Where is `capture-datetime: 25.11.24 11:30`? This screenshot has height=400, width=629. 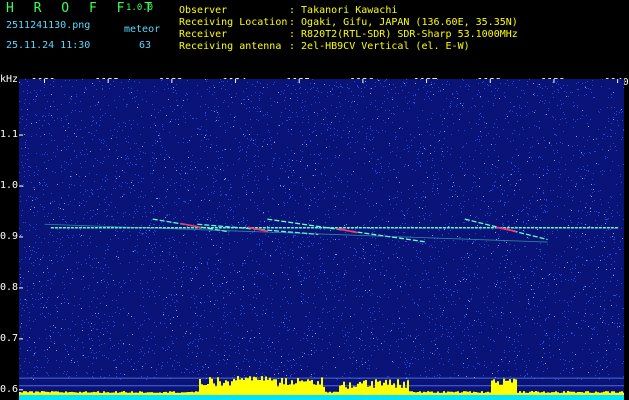 capture-datetime: 25.11.24 11:30 is located at coordinates (48, 45).